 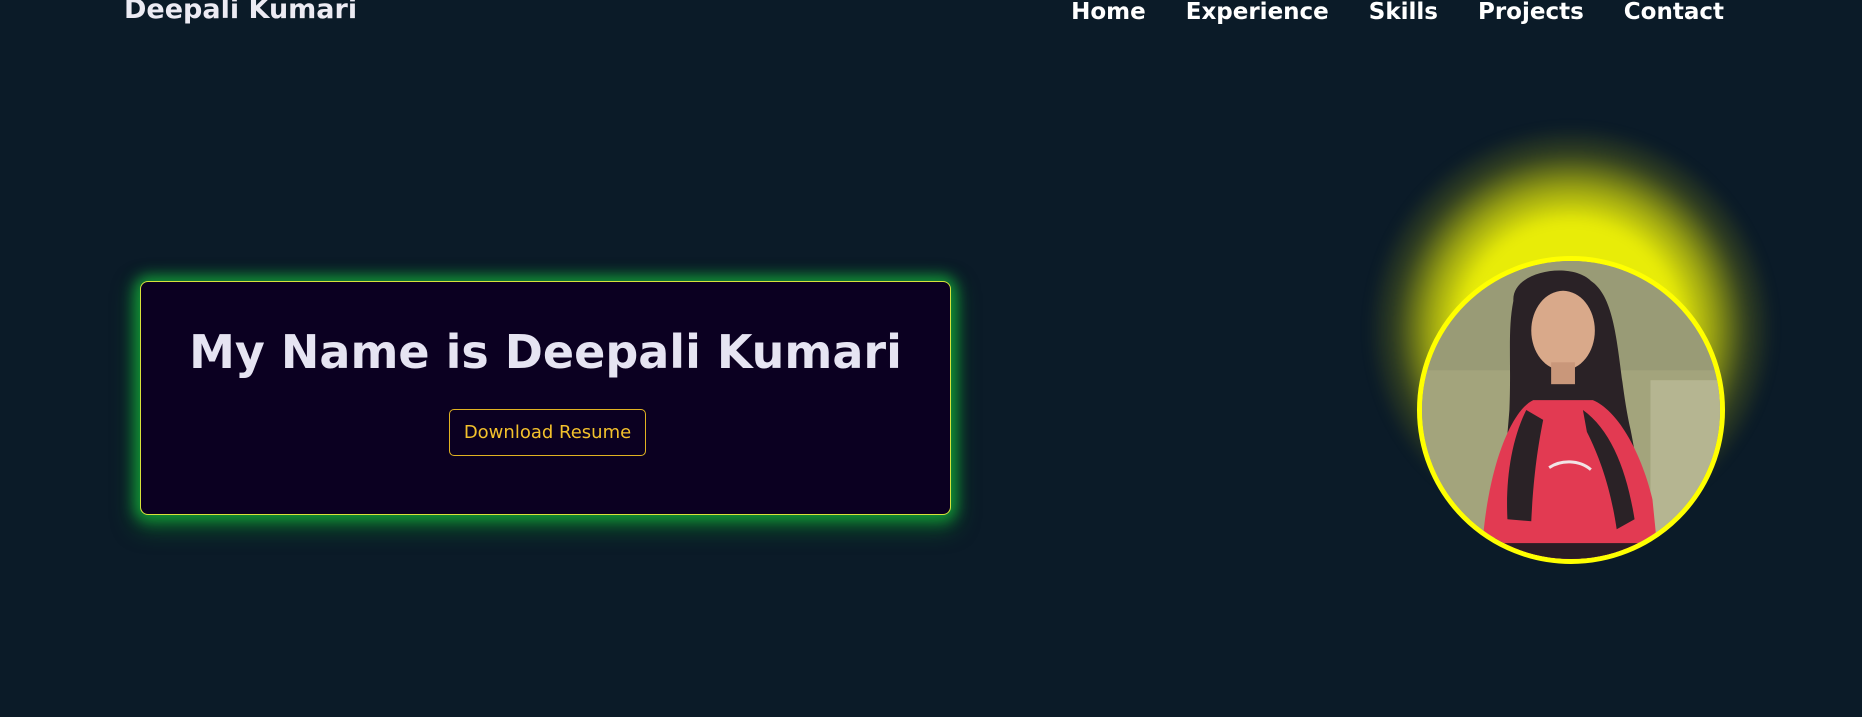 I want to click on download-resume-button: Download Resume, so click(x=547, y=432).